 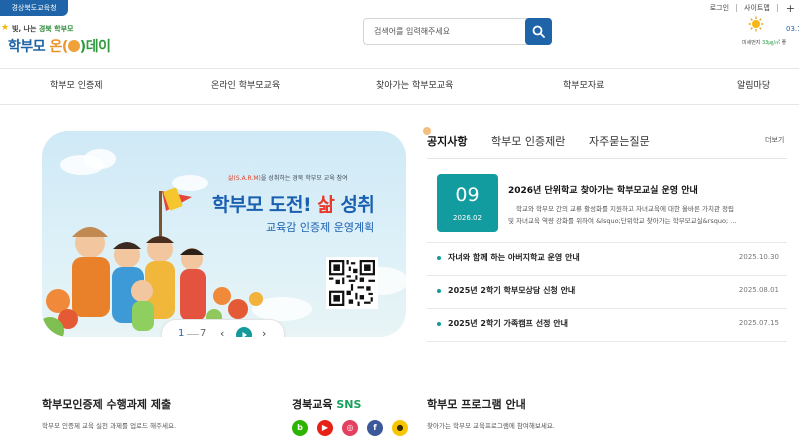 What do you see at coordinates (350, 428) in the screenshot?
I see `instagram-icon: ◎` at bounding box center [350, 428].